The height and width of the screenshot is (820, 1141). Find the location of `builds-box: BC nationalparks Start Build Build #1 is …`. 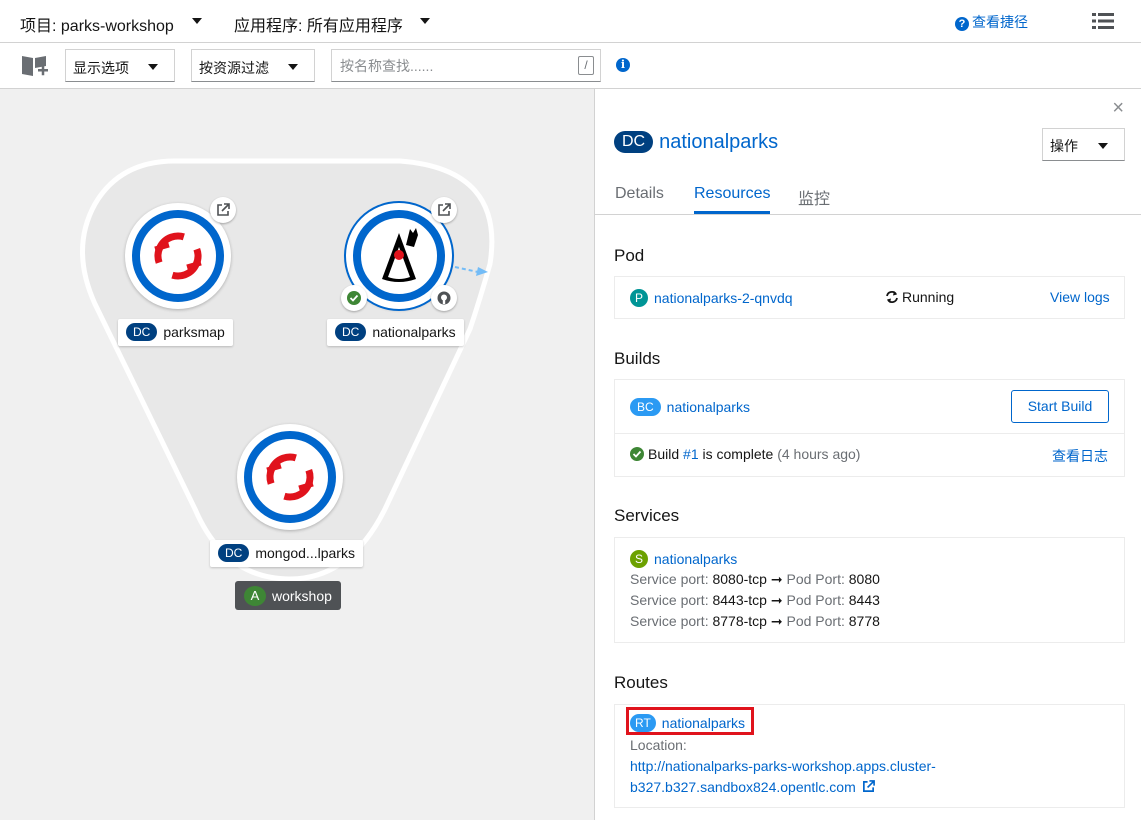

builds-box: BC nationalparks Start Build Build #1 is … is located at coordinates (869, 428).